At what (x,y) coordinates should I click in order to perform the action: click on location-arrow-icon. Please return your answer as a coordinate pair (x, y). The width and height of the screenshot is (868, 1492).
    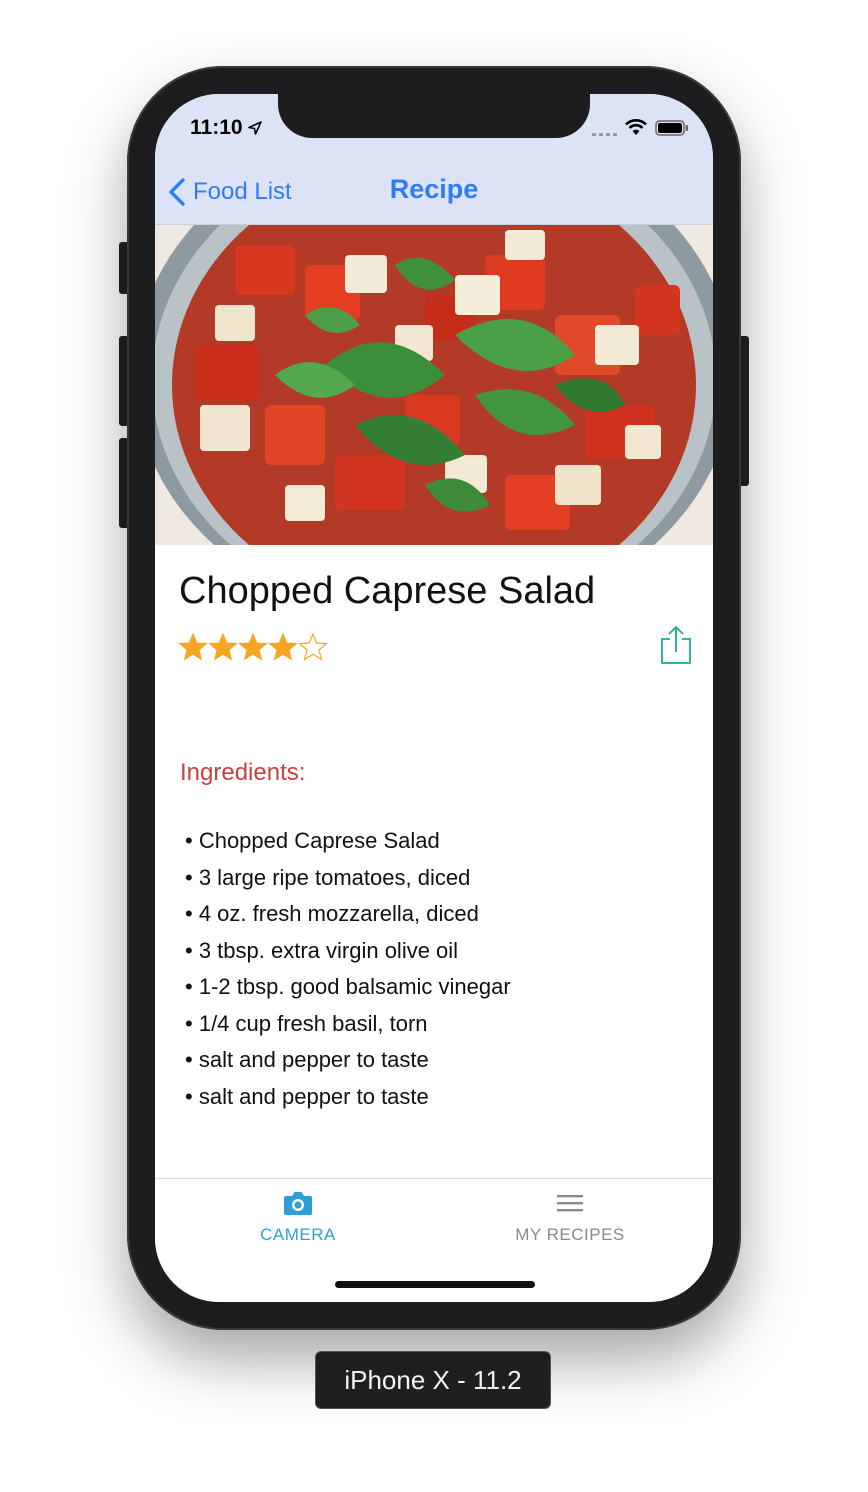
    Looking at the image, I should click on (255, 128).